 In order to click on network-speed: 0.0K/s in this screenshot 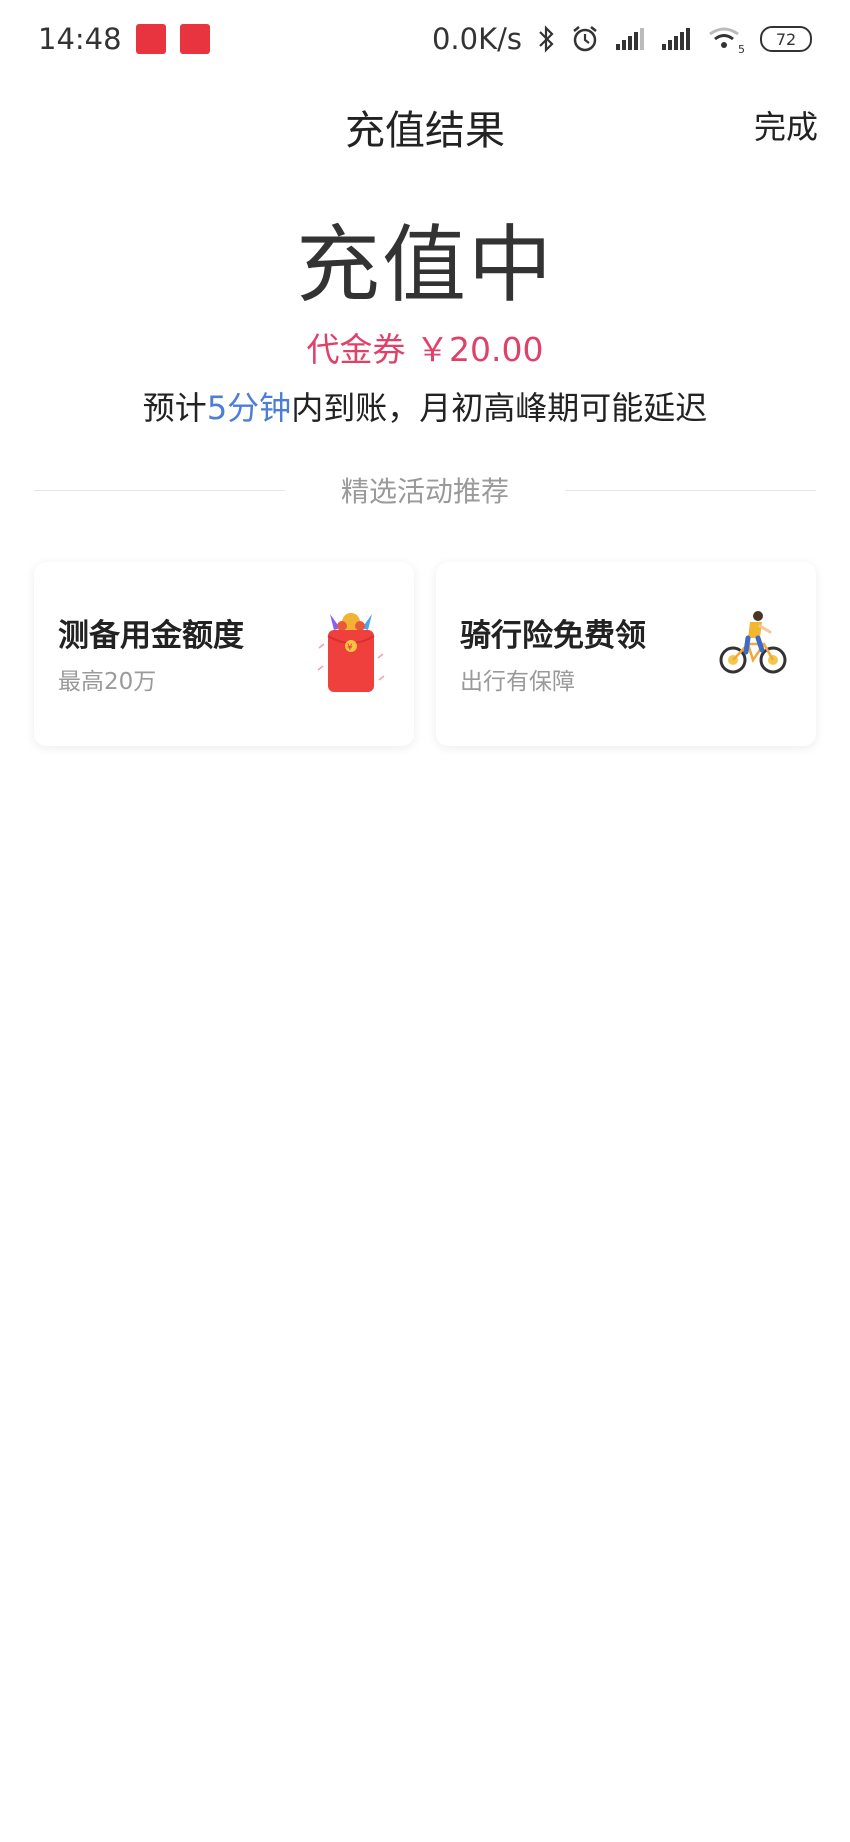, I will do `click(476, 39)`.